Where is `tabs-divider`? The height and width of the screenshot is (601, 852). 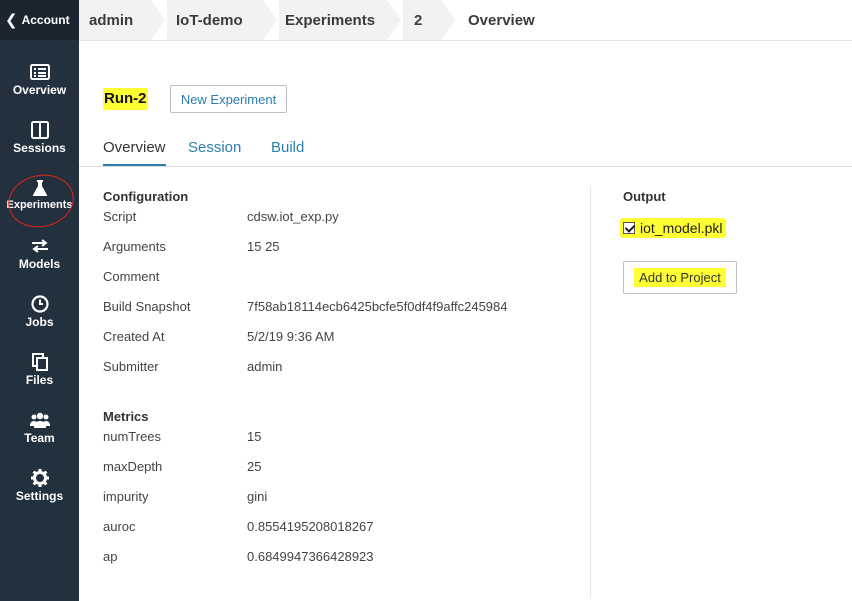
tabs-divider is located at coordinates (465, 166).